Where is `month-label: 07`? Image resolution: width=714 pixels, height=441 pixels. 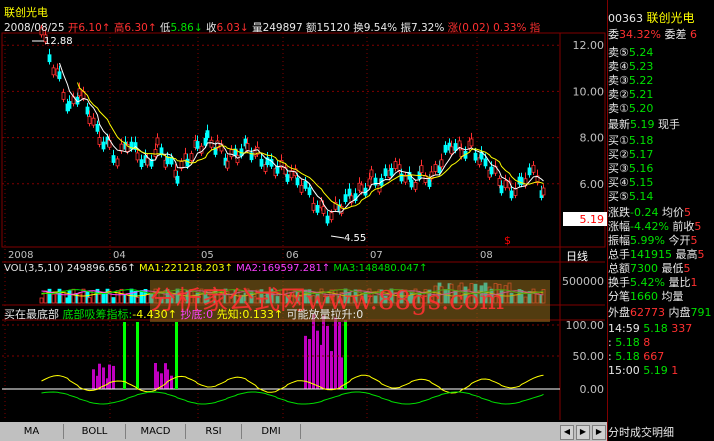
month-label: 07 is located at coordinates (376, 255).